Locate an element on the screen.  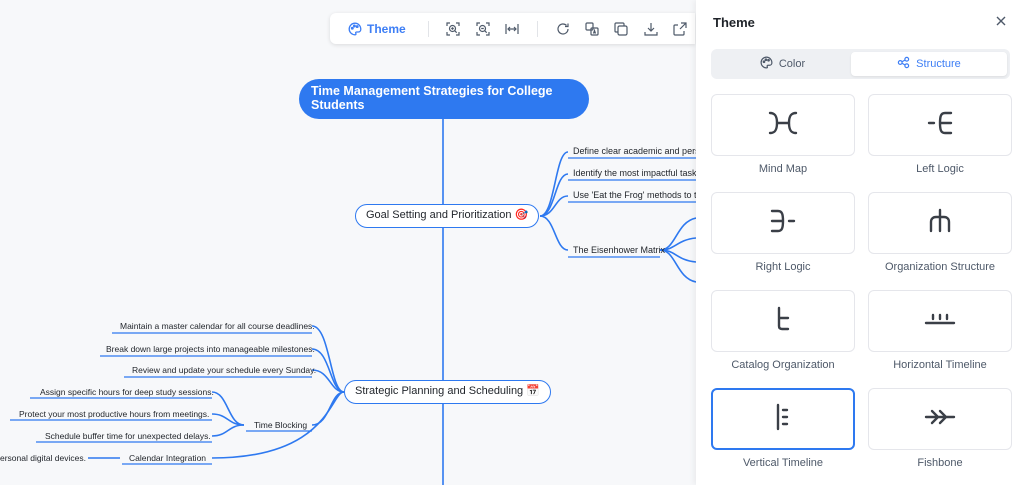
tab-structure: Structure is located at coordinates (929, 64).